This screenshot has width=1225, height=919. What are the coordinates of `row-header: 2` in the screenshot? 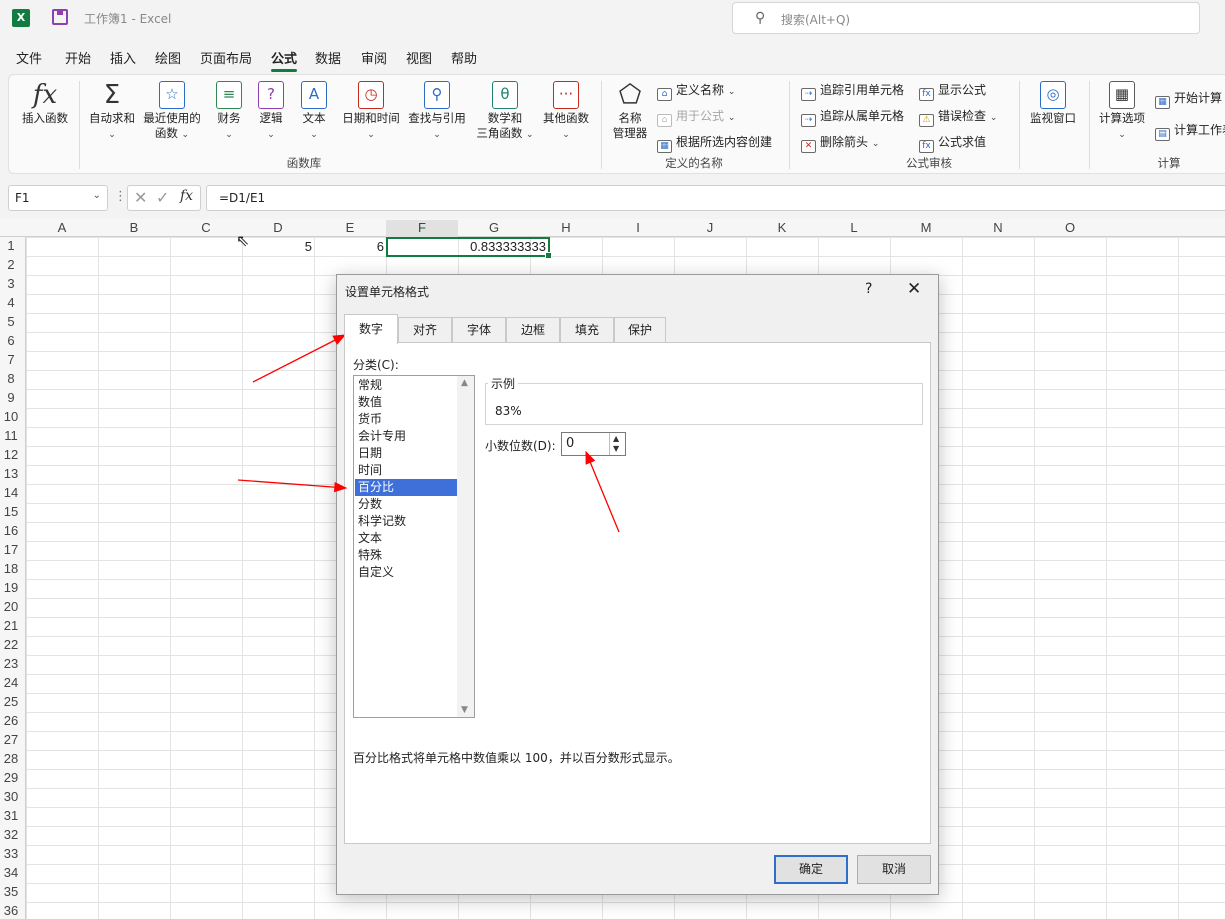 It's located at (11, 264).